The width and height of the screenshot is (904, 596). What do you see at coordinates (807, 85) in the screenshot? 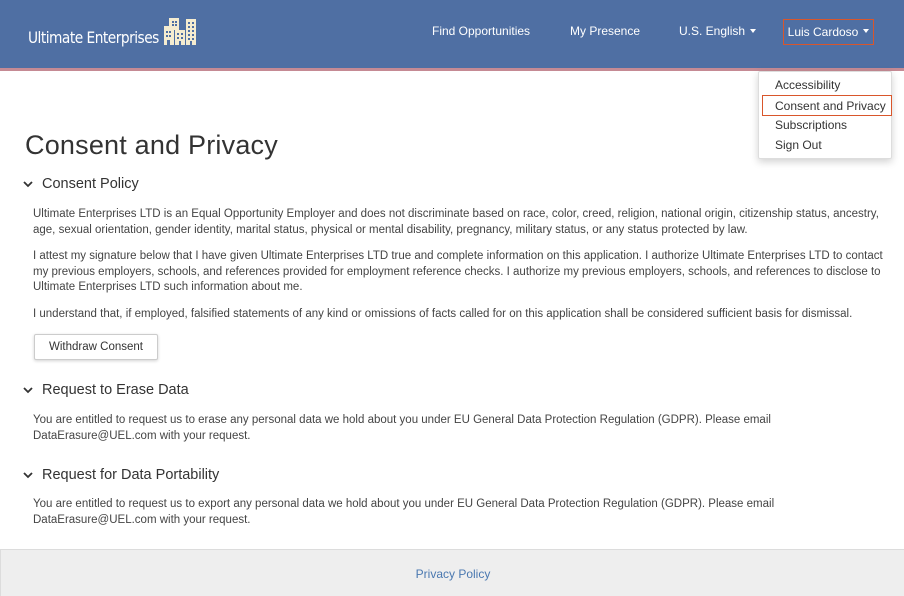
I see `menu-item-accessibility: Accessibility` at bounding box center [807, 85].